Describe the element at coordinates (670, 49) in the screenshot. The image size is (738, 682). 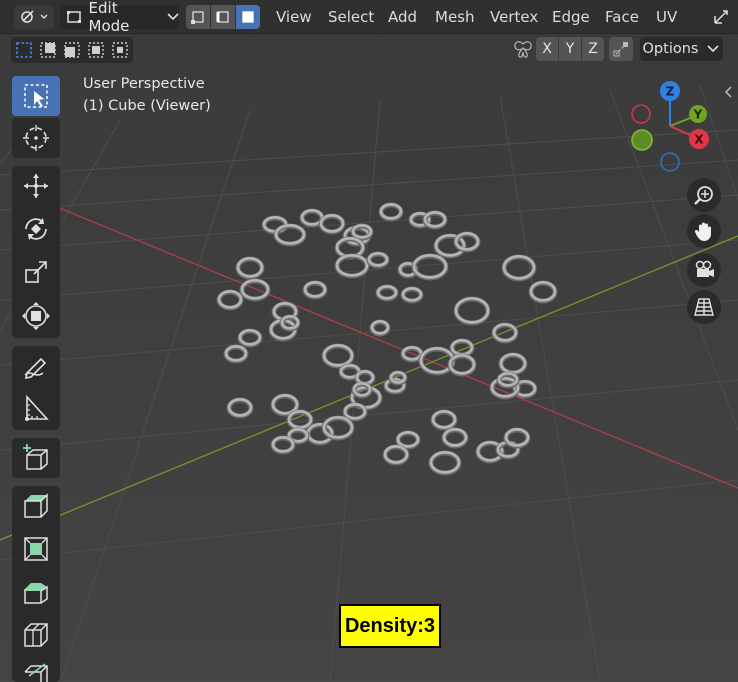
I see `options-label: Options` at that location.